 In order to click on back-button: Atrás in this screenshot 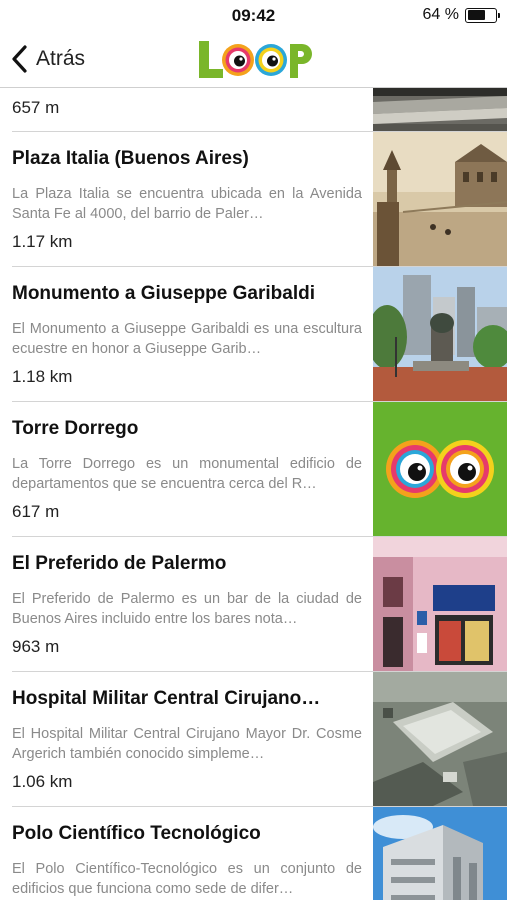, I will do `click(47, 59)`.